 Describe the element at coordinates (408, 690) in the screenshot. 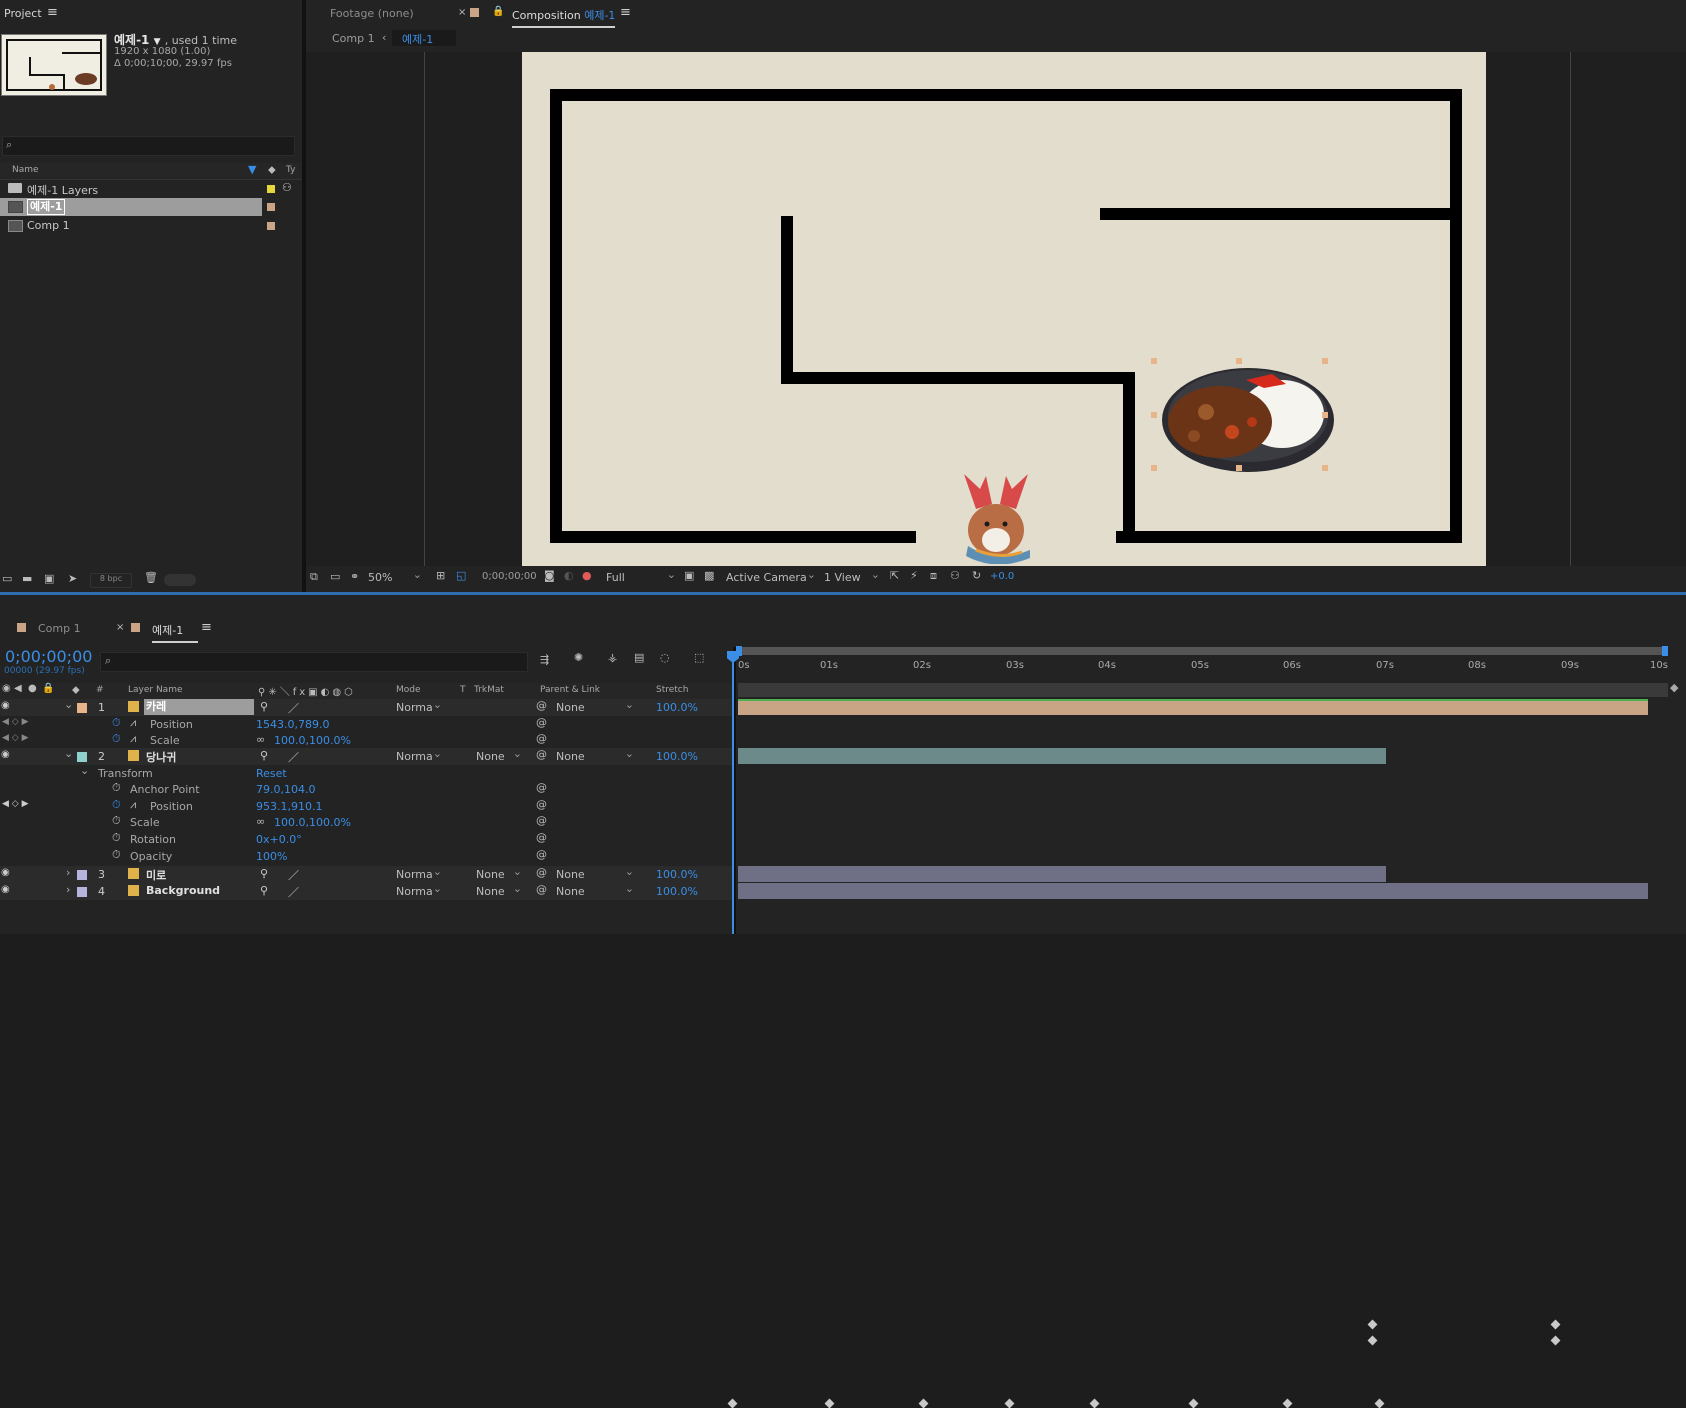

I see `column-mode: Mode` at that location.